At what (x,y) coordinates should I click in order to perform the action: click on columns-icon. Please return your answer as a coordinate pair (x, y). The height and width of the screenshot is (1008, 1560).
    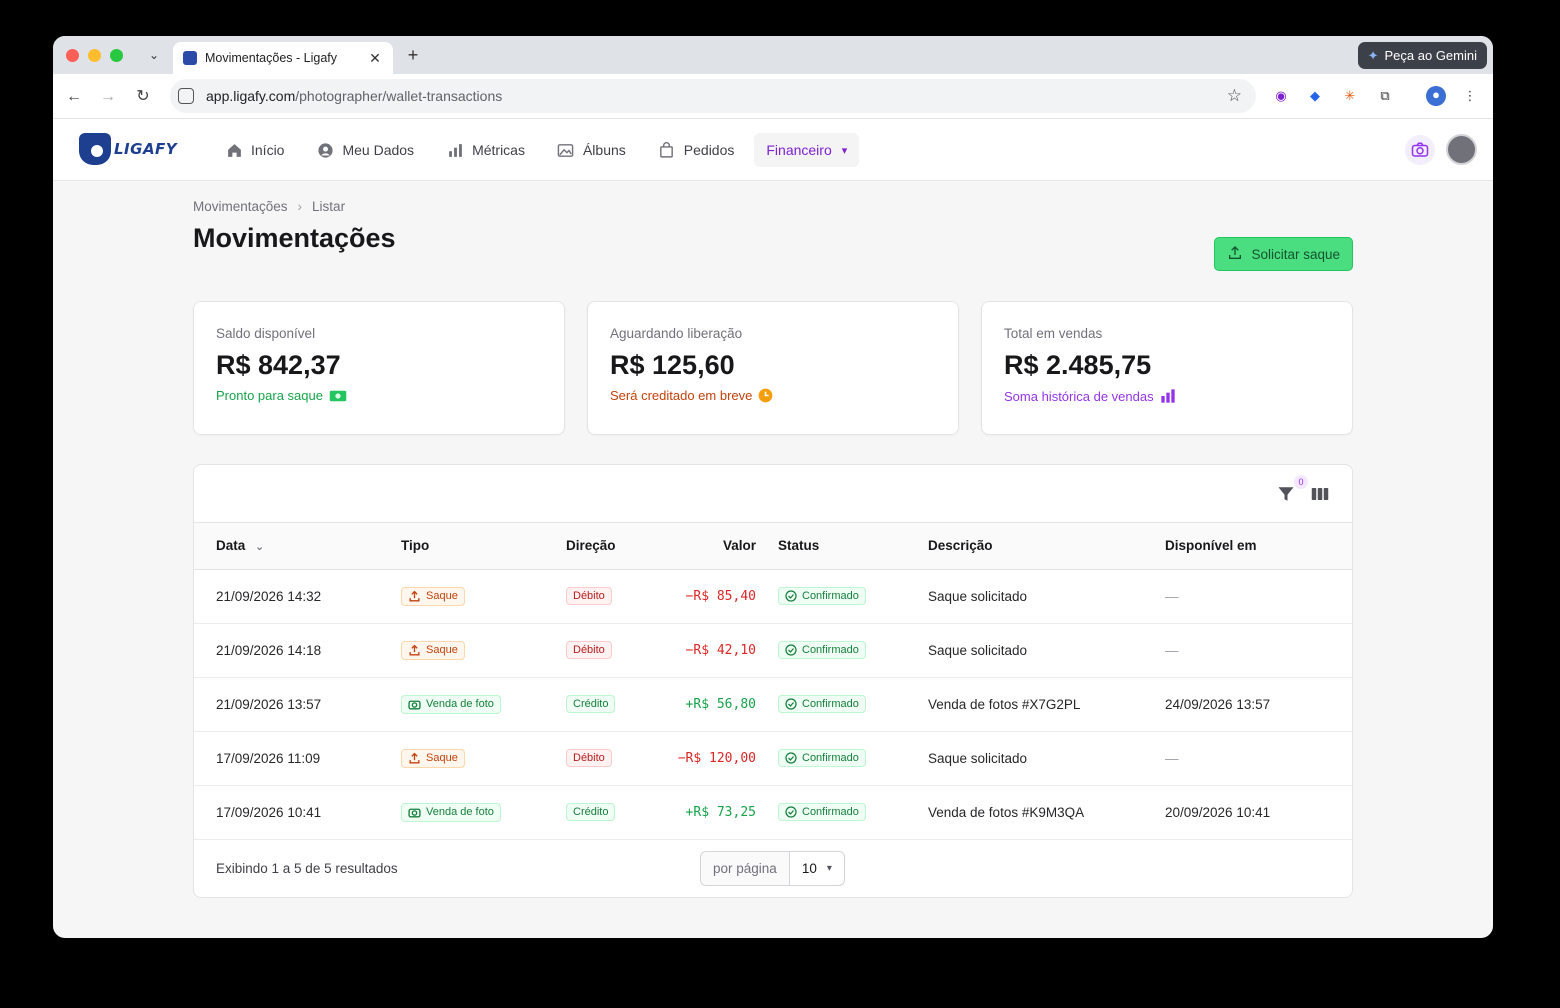
    Looking at the image, I should click on (1320, 496).